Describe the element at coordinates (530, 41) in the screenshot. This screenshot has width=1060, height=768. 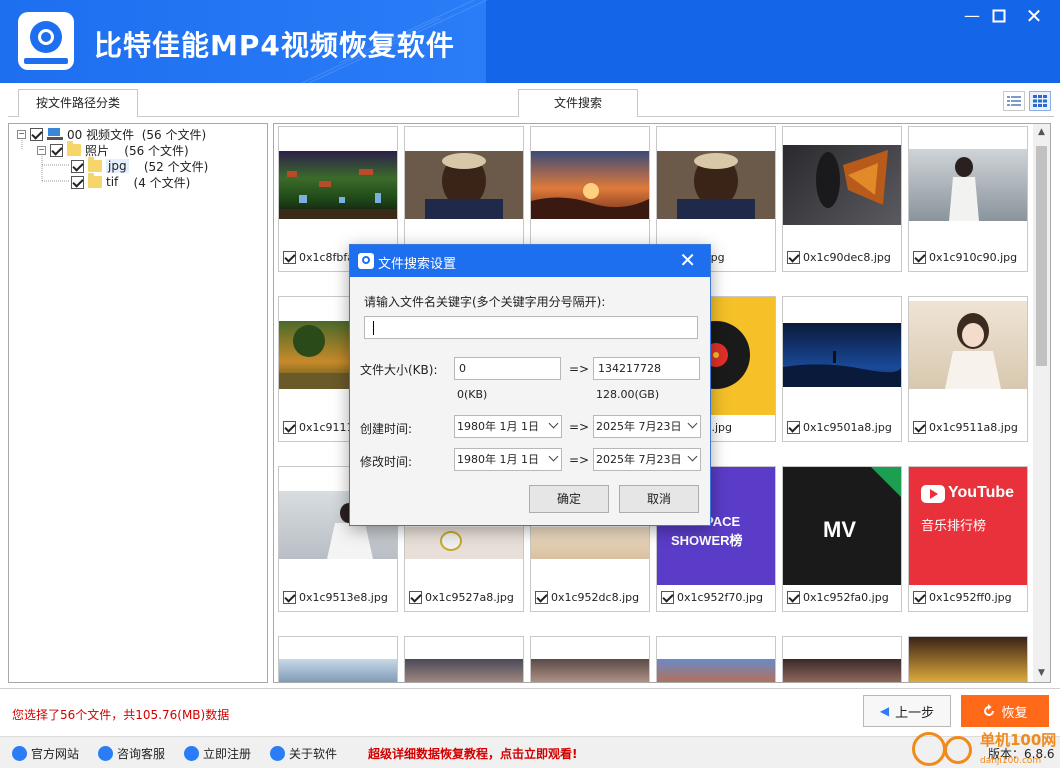
I see `title-bar: 比特佳能MP4视频恢复软件 — ✕` at that location.